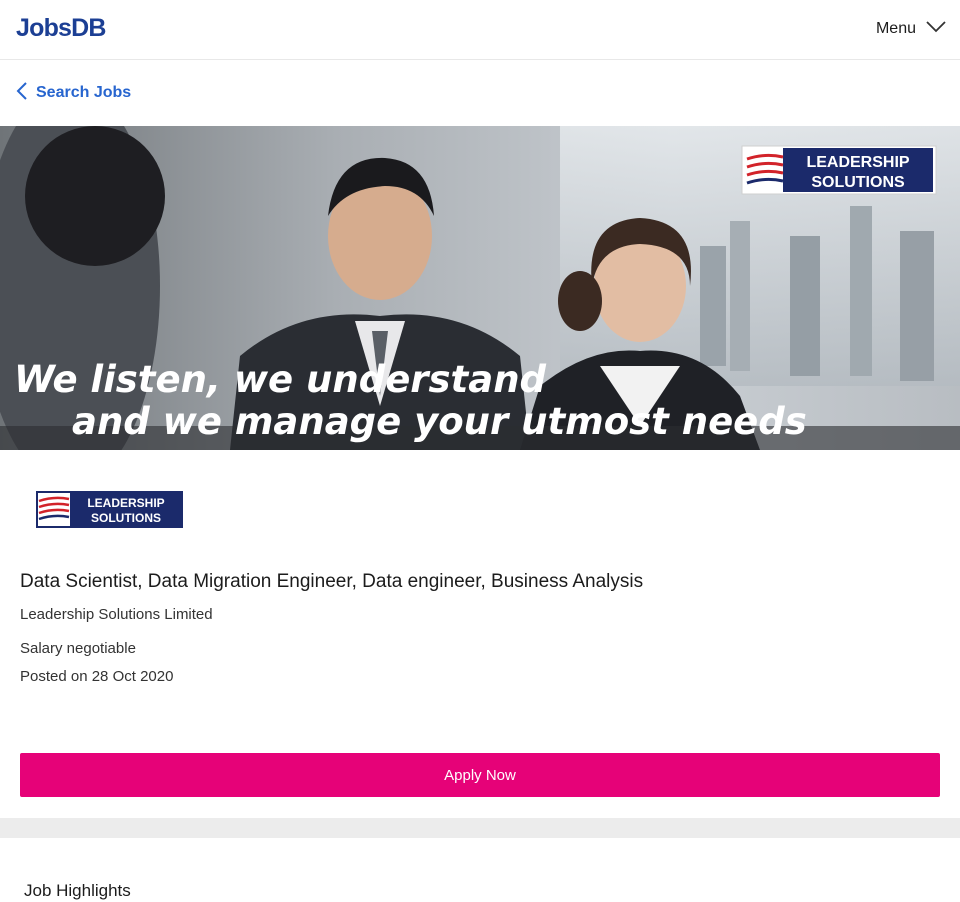 This screenshot has width=960, height=902. What do you see at coordinates (78, 648) in the screenshot?
I see `salary-text: Salary negotiable` at bounding box center [78, 648].